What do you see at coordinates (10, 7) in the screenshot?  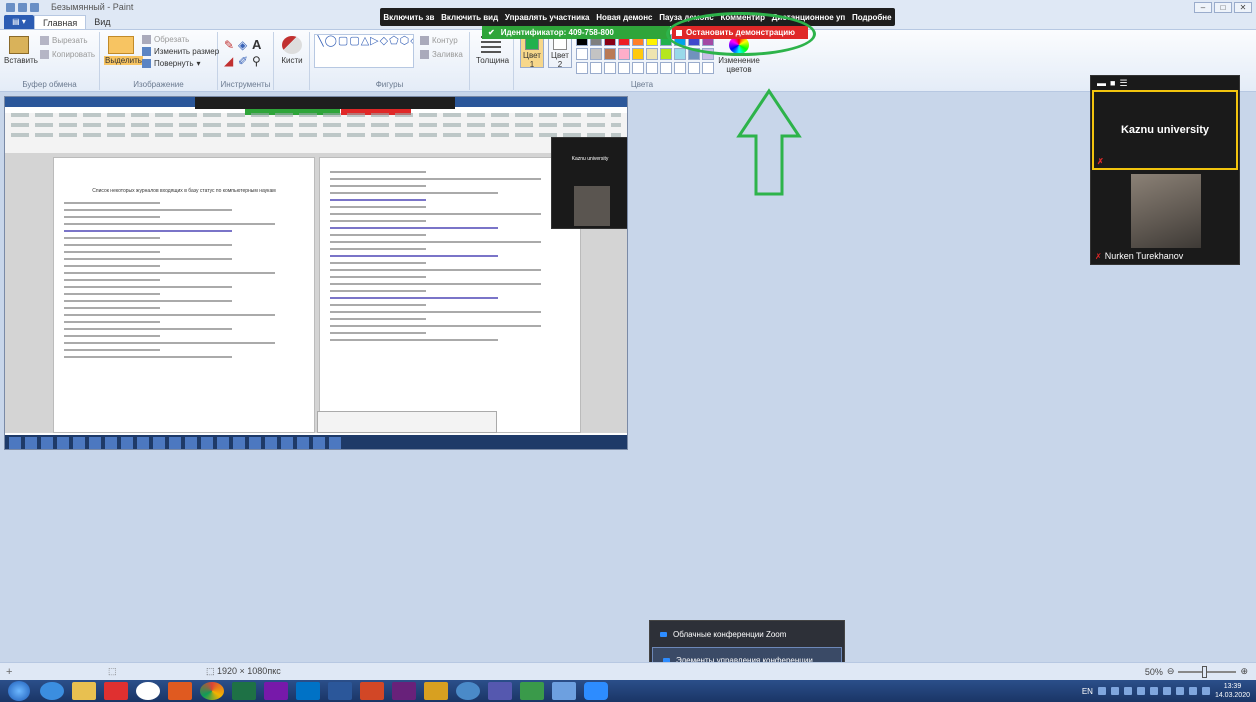 I see `save-icon` at bounding box center [10, 7].